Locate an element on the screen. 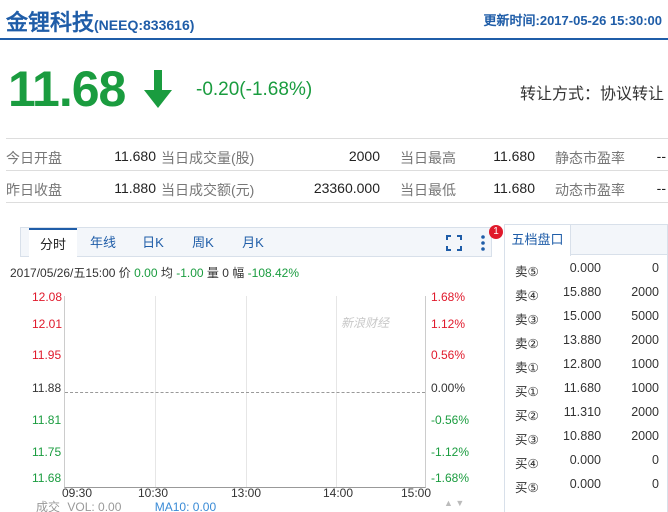 The image size is (668, 512). order-label: 买④ is located at coordinates (527, 464).